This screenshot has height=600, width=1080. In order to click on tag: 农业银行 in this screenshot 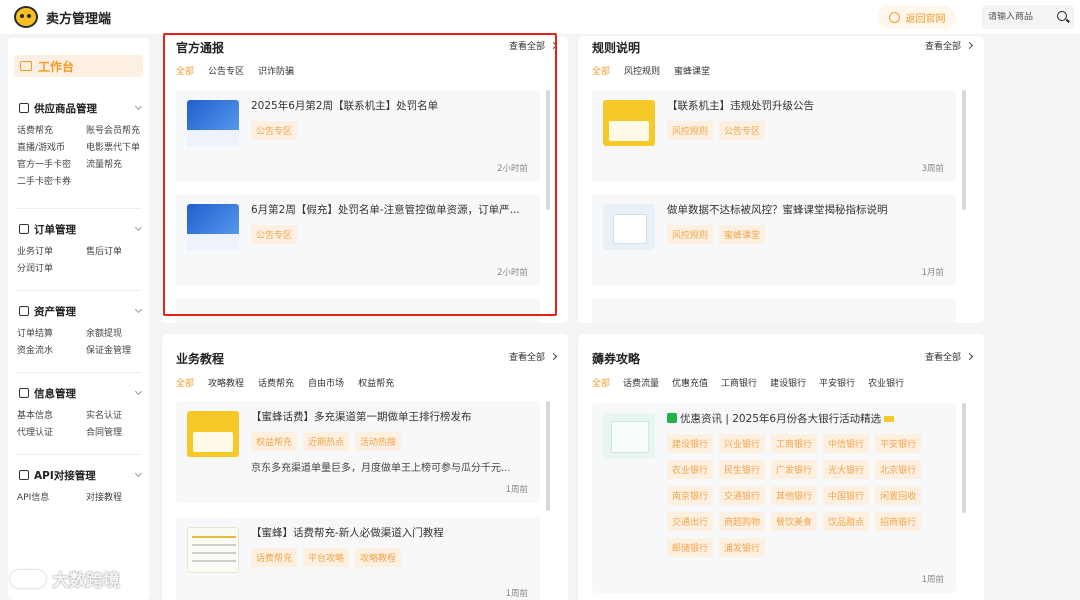, I will do `click(690, 469)`.